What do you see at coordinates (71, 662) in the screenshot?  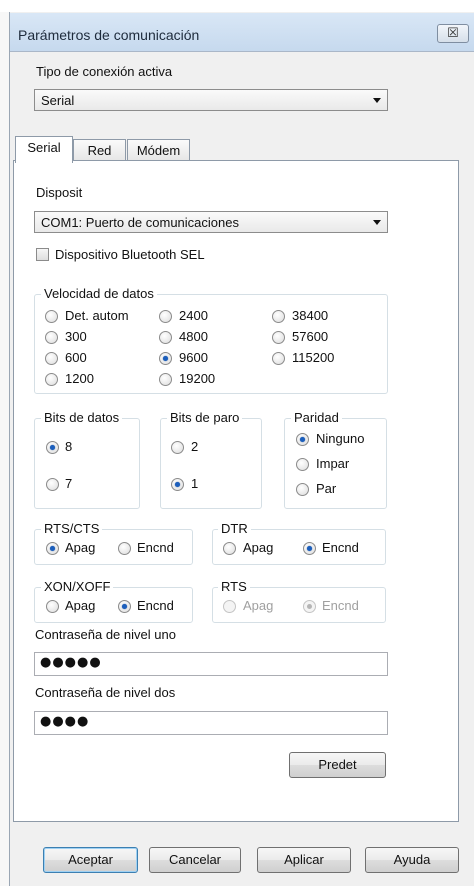 I see `password1-value: ●●●●●` at bounding box center [71, 662].